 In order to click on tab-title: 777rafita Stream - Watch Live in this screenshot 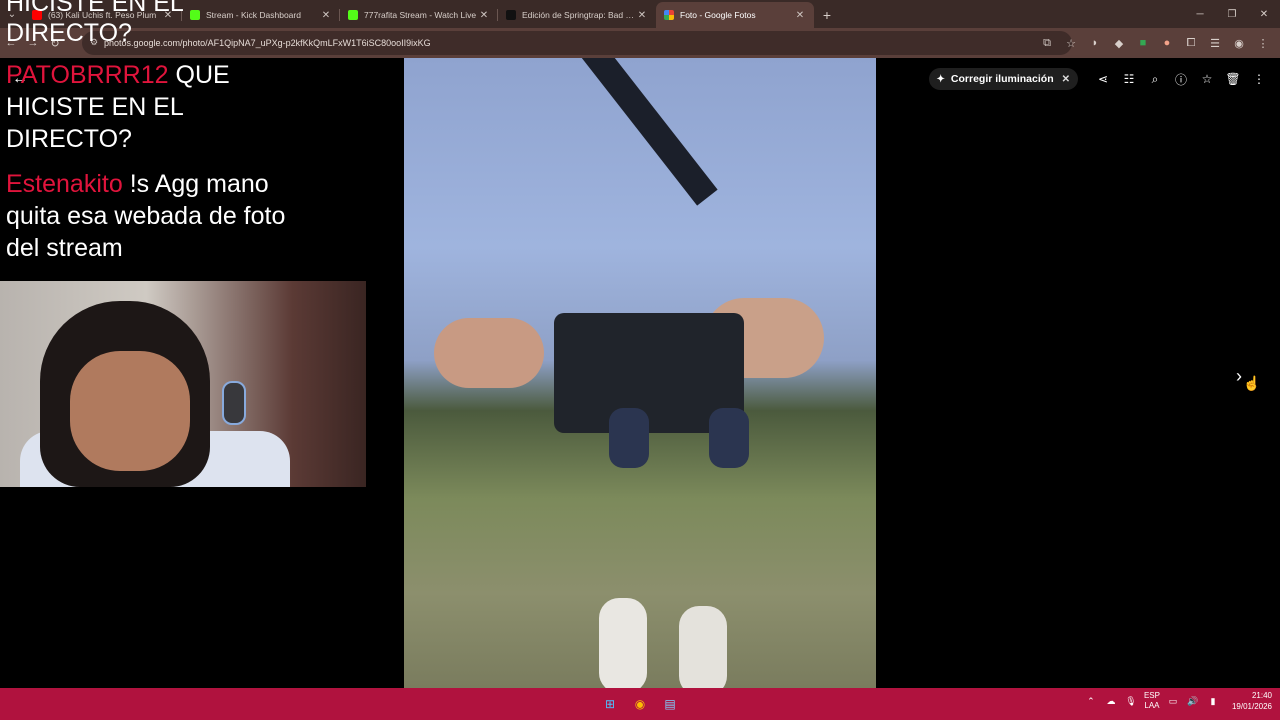, I will do `click(420, 15)`.